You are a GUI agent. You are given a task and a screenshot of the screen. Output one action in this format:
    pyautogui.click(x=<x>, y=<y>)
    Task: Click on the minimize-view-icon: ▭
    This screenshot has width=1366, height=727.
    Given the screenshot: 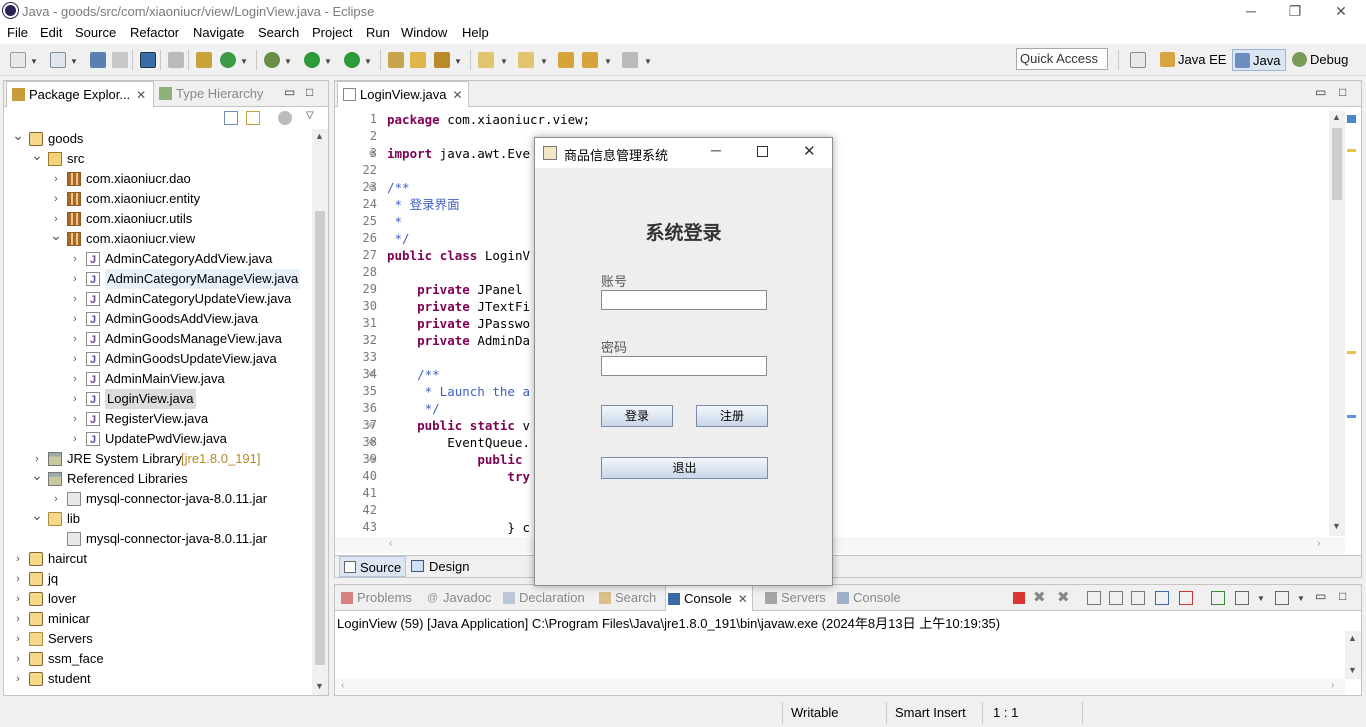 What is the action you would take?
    pyautogui.click(x=289, y=92)
    